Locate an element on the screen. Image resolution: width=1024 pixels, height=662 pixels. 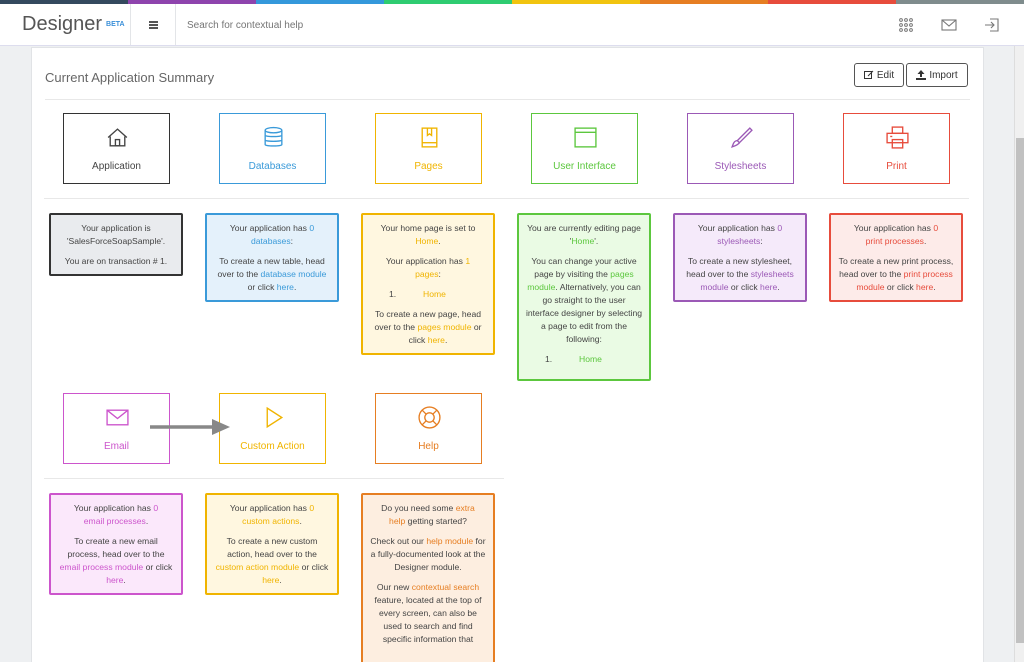
email-count-link: 0 is located at coordinates (155, 508).